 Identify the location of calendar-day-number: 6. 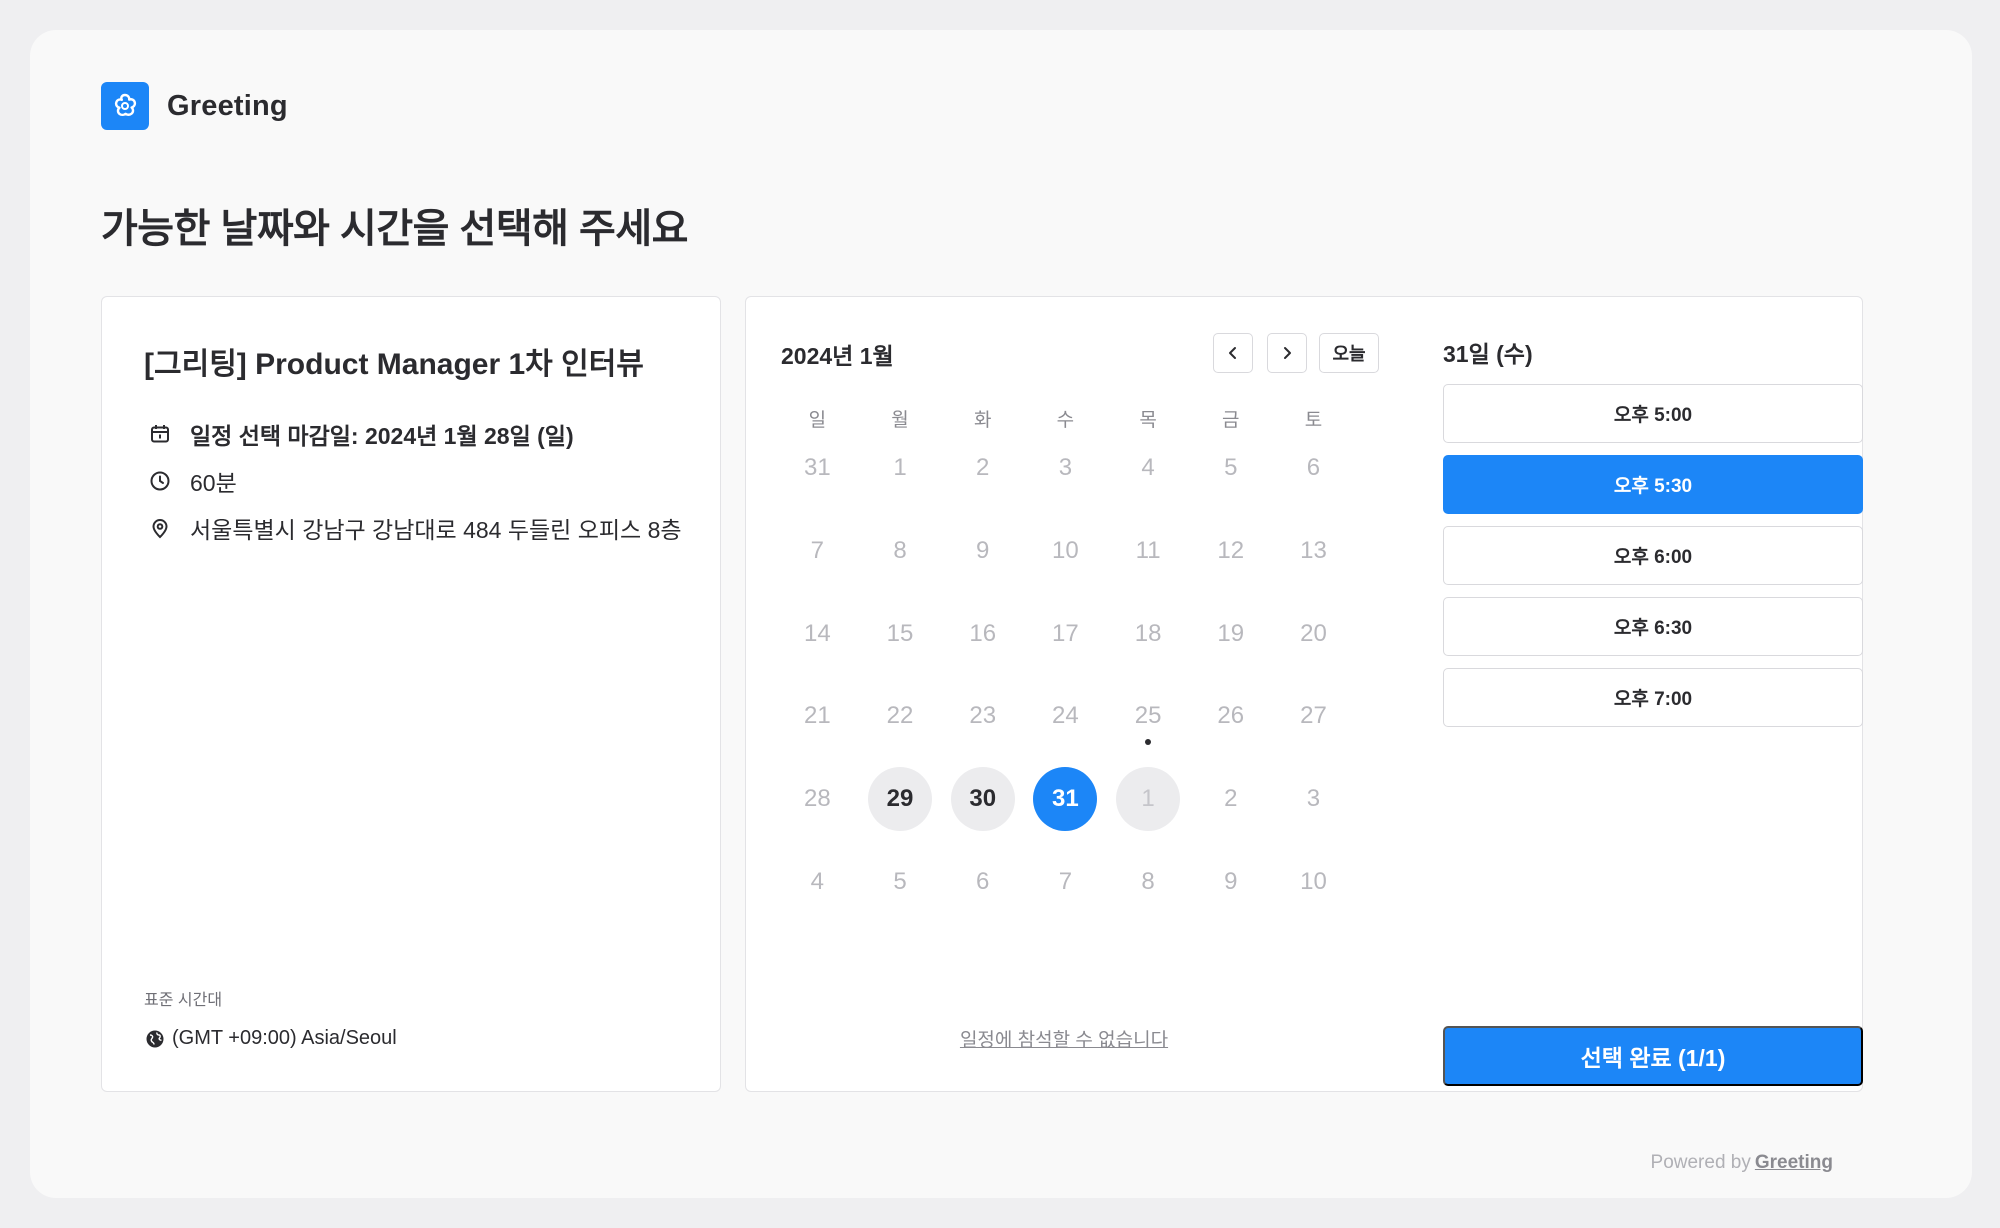
(1313, 468).